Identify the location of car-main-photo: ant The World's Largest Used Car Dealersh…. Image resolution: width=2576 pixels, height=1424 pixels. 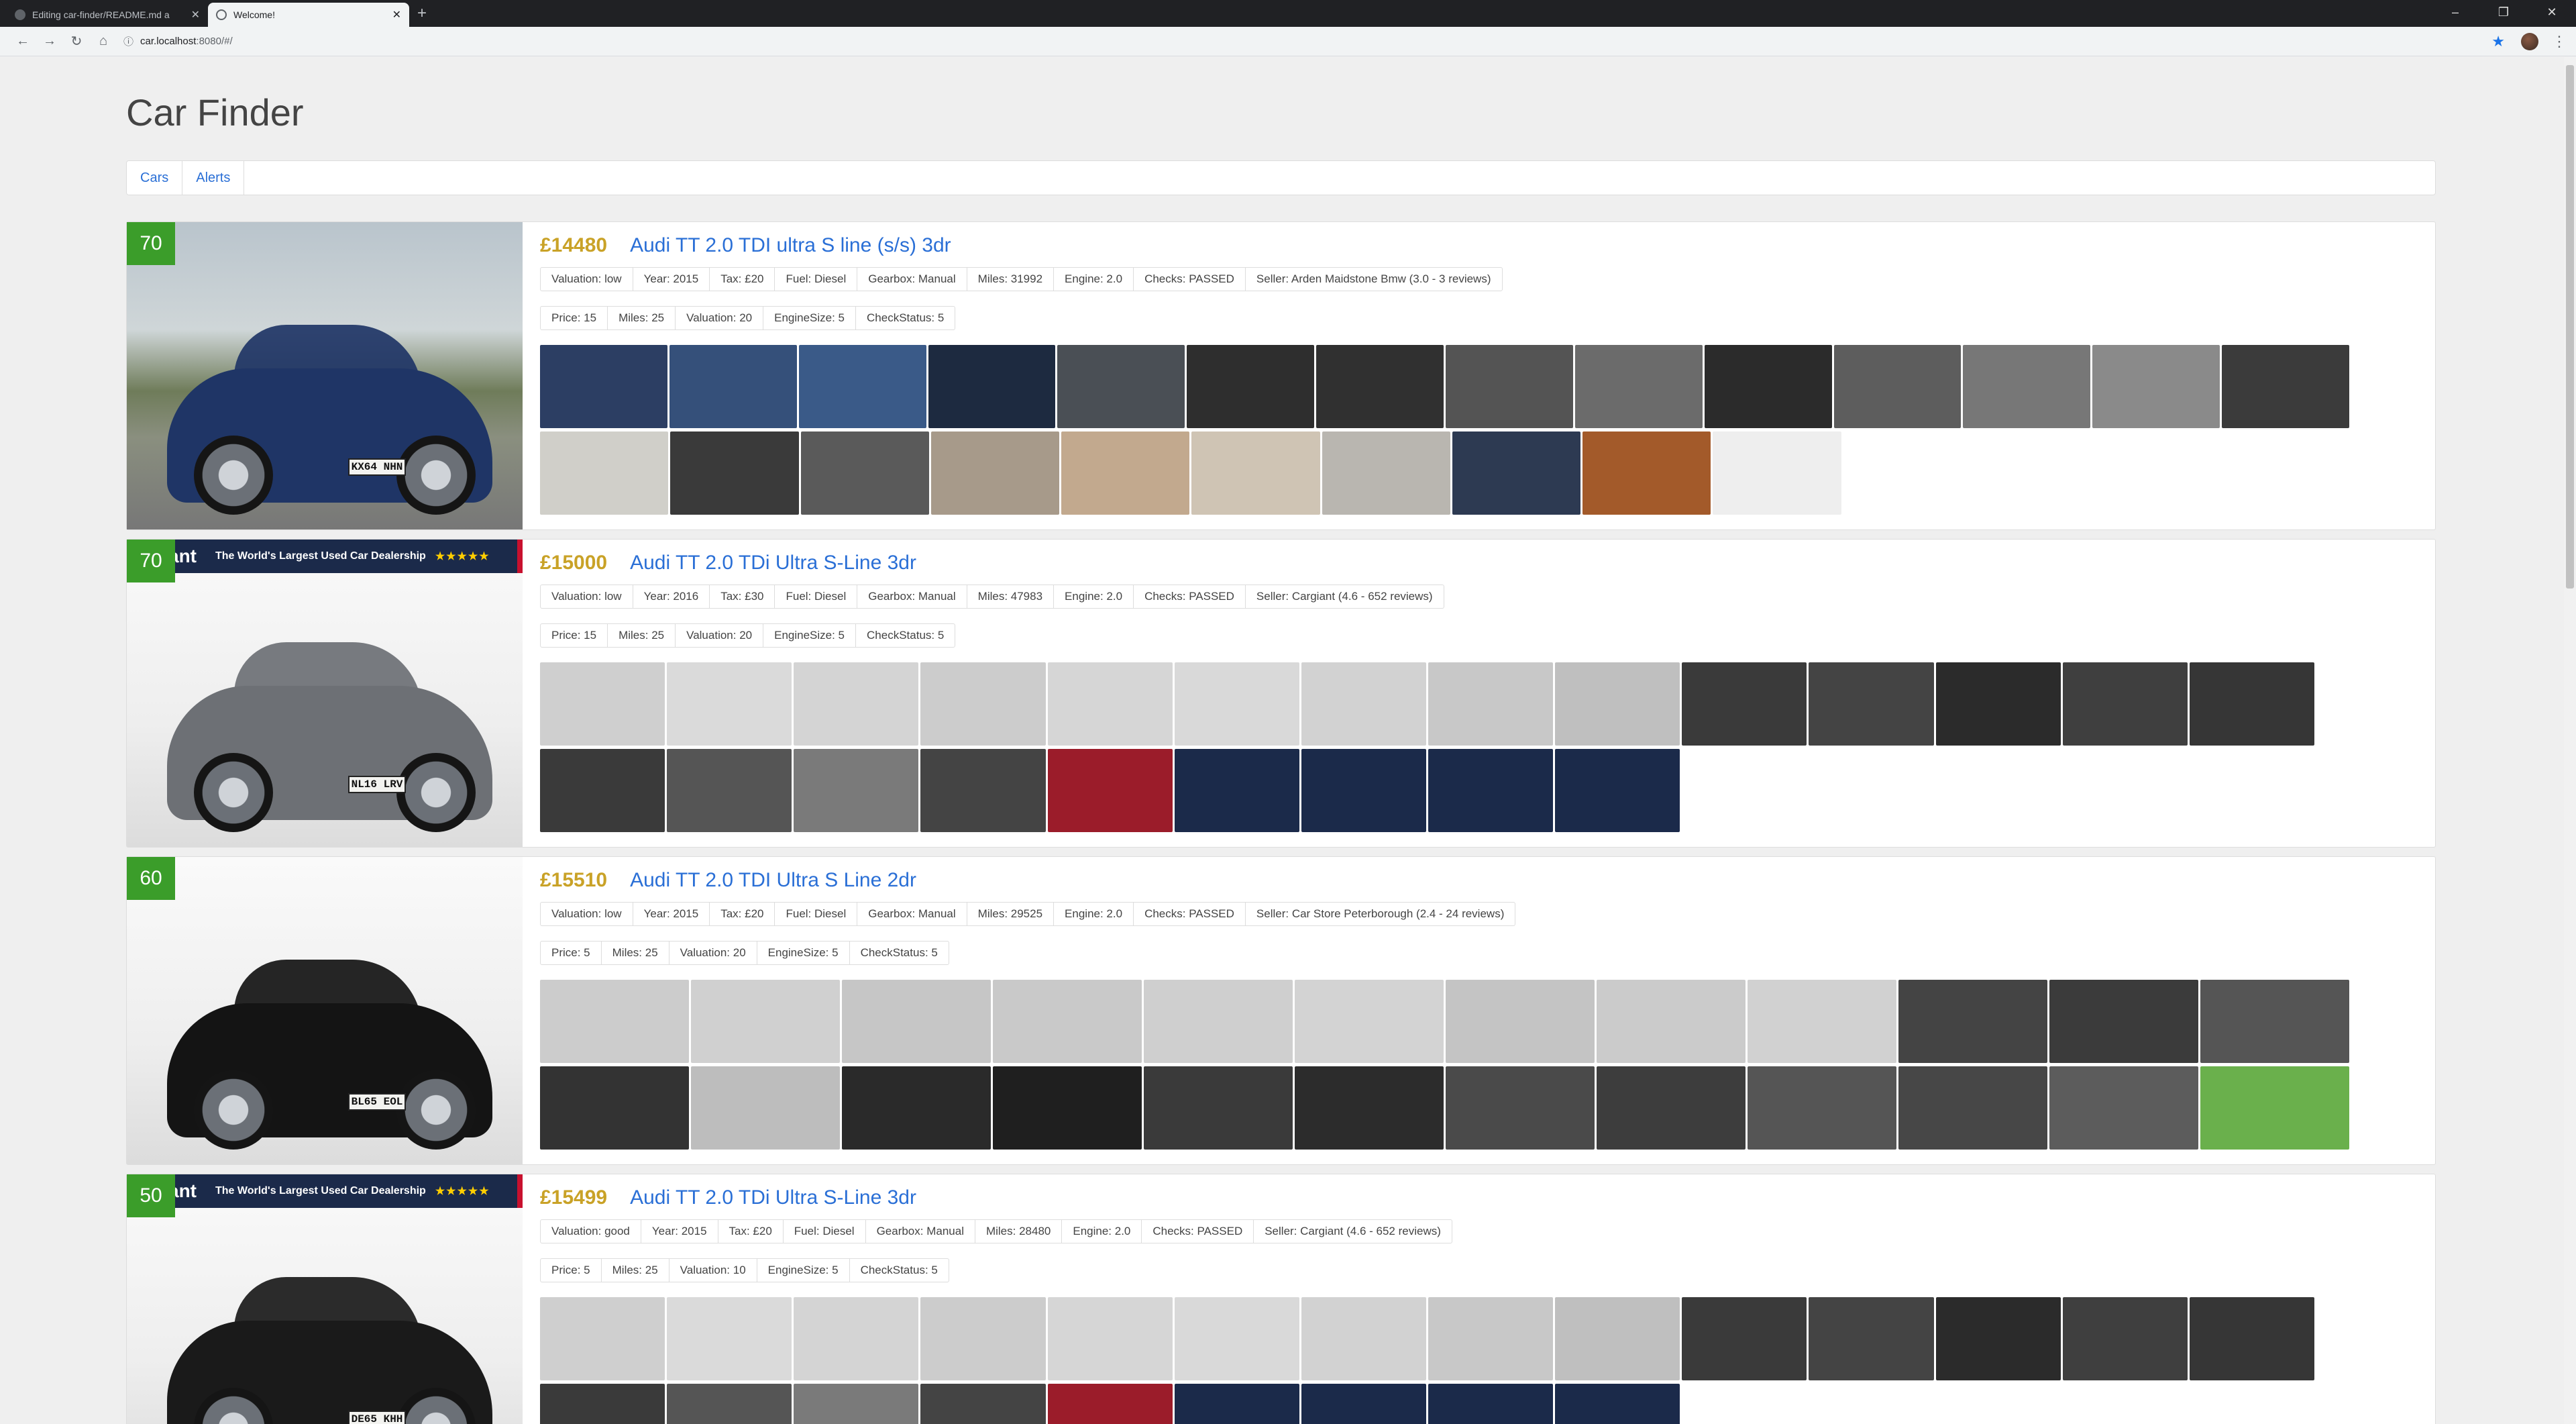
(325, 1299).